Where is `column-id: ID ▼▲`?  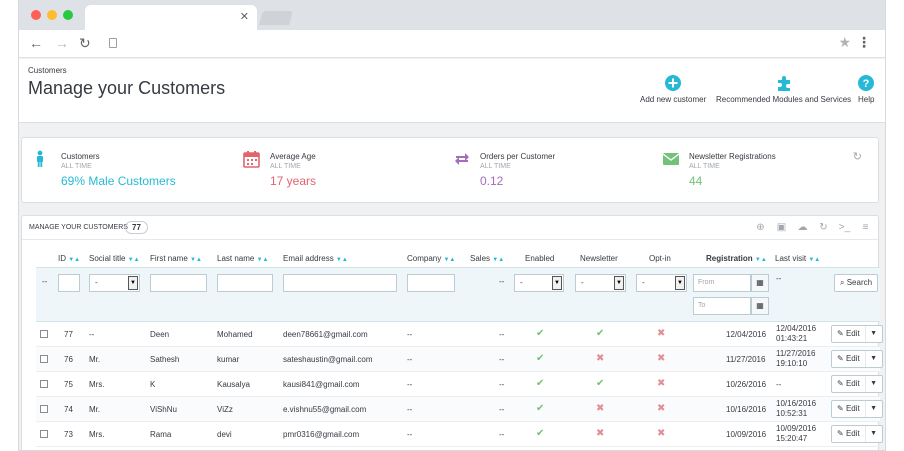 column-id: ID ▼▲ is located at coordinates (69, 258).